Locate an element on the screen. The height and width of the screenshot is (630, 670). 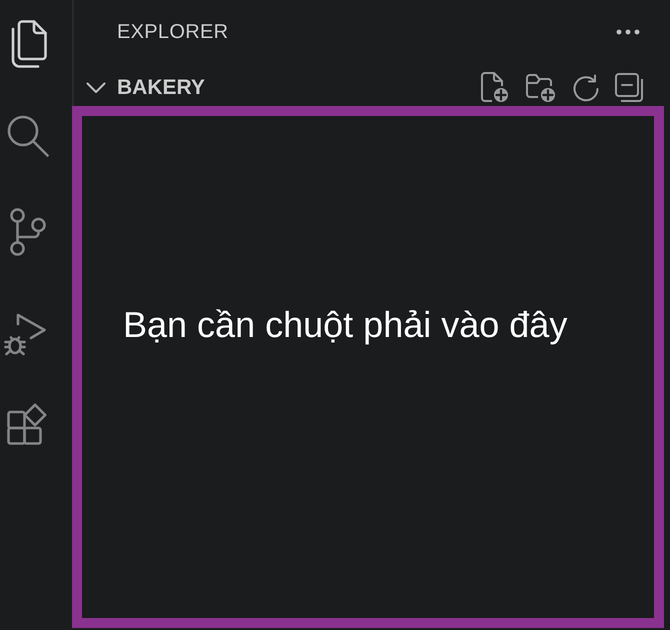
search-icon is located at coordinates (28, 136).